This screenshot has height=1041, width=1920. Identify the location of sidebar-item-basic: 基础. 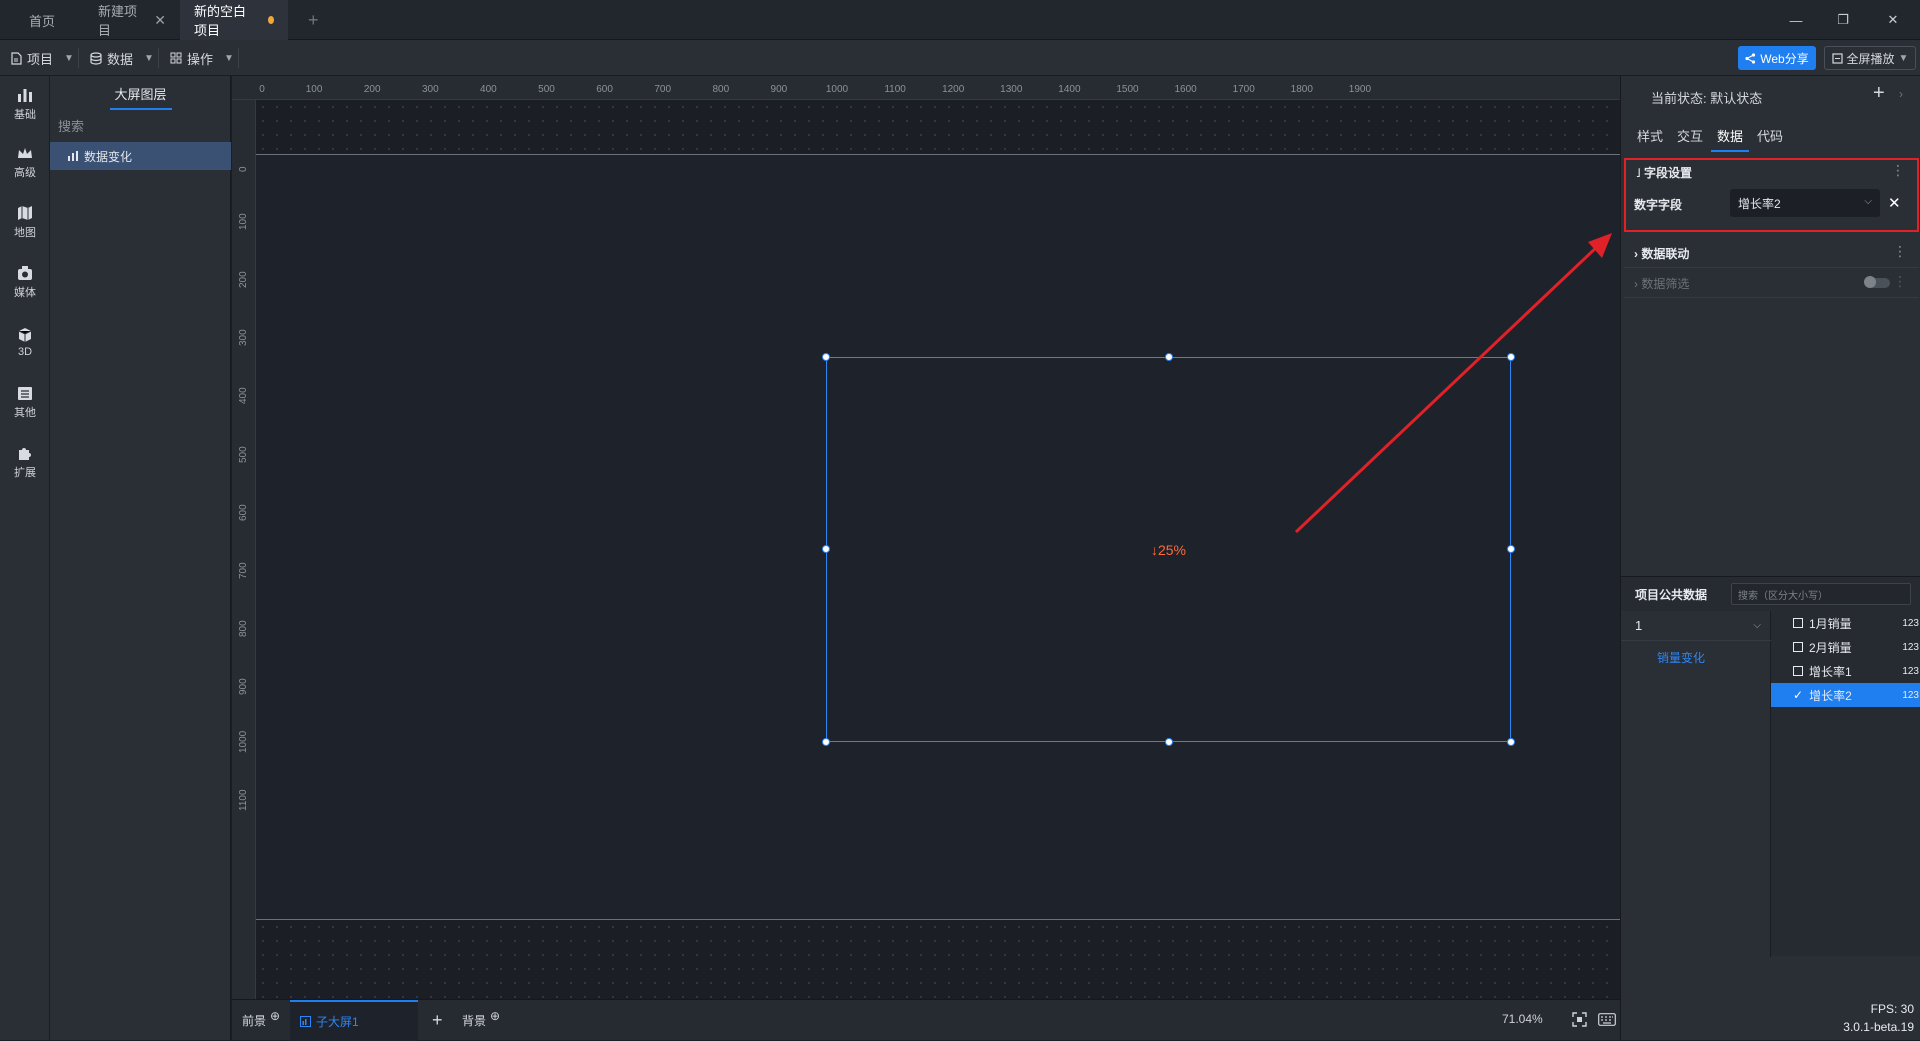
(25, 104).